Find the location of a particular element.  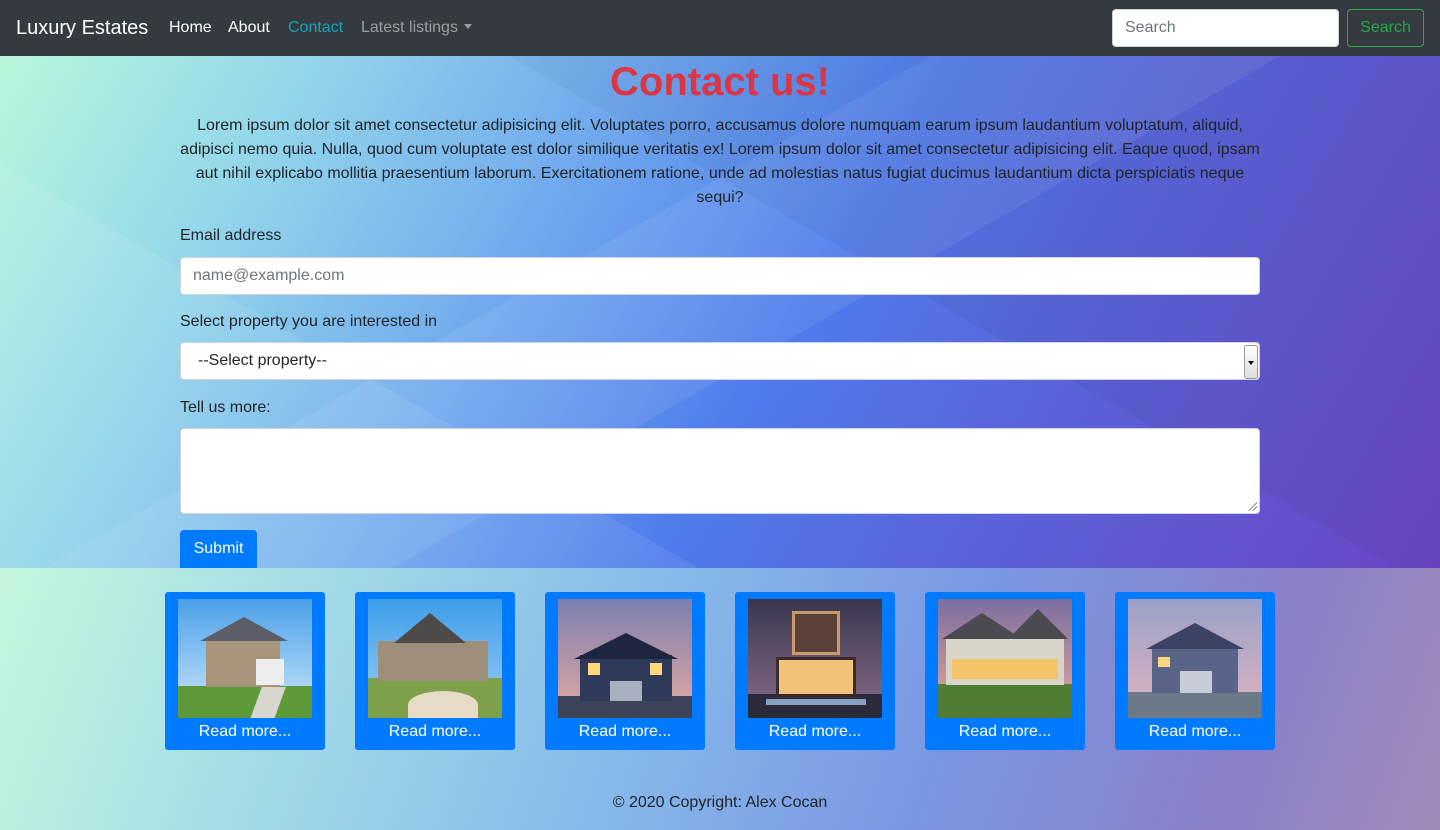

search-button: Search is located at coordinates (1385, 28).